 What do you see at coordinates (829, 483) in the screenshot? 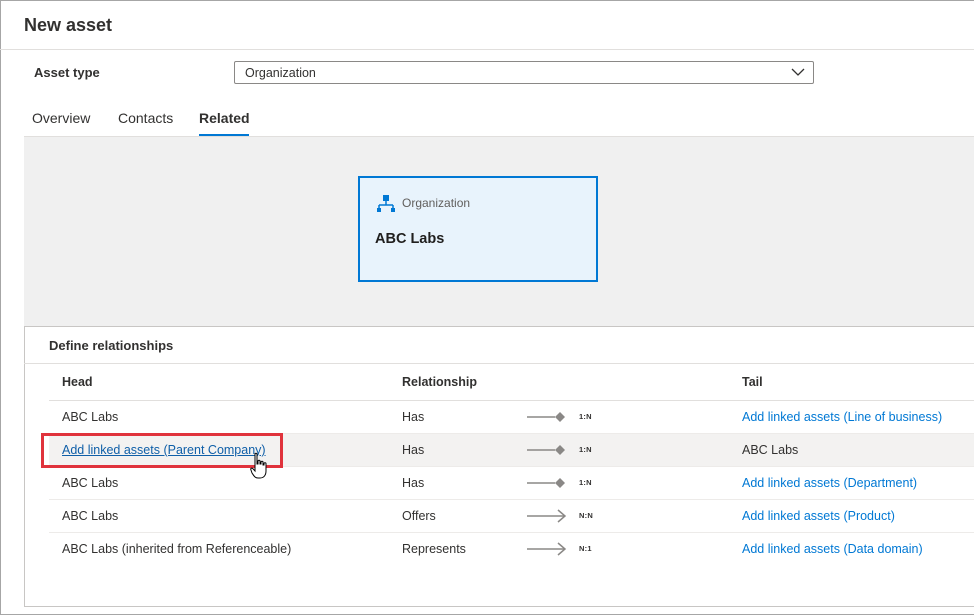
I see `add-linked-assets-link: Add linked assets (Department)` at bounding box center [829, 483].